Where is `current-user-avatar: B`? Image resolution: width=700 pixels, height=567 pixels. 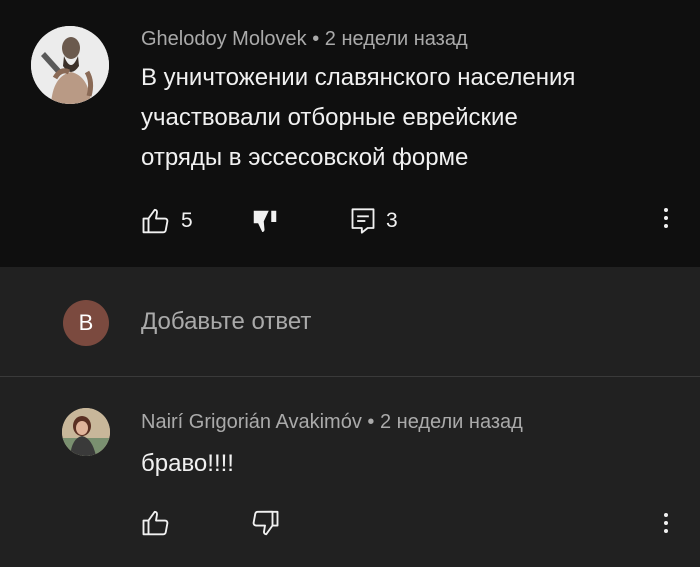 current-user-avatar: B is located at coordinates (86, 323).